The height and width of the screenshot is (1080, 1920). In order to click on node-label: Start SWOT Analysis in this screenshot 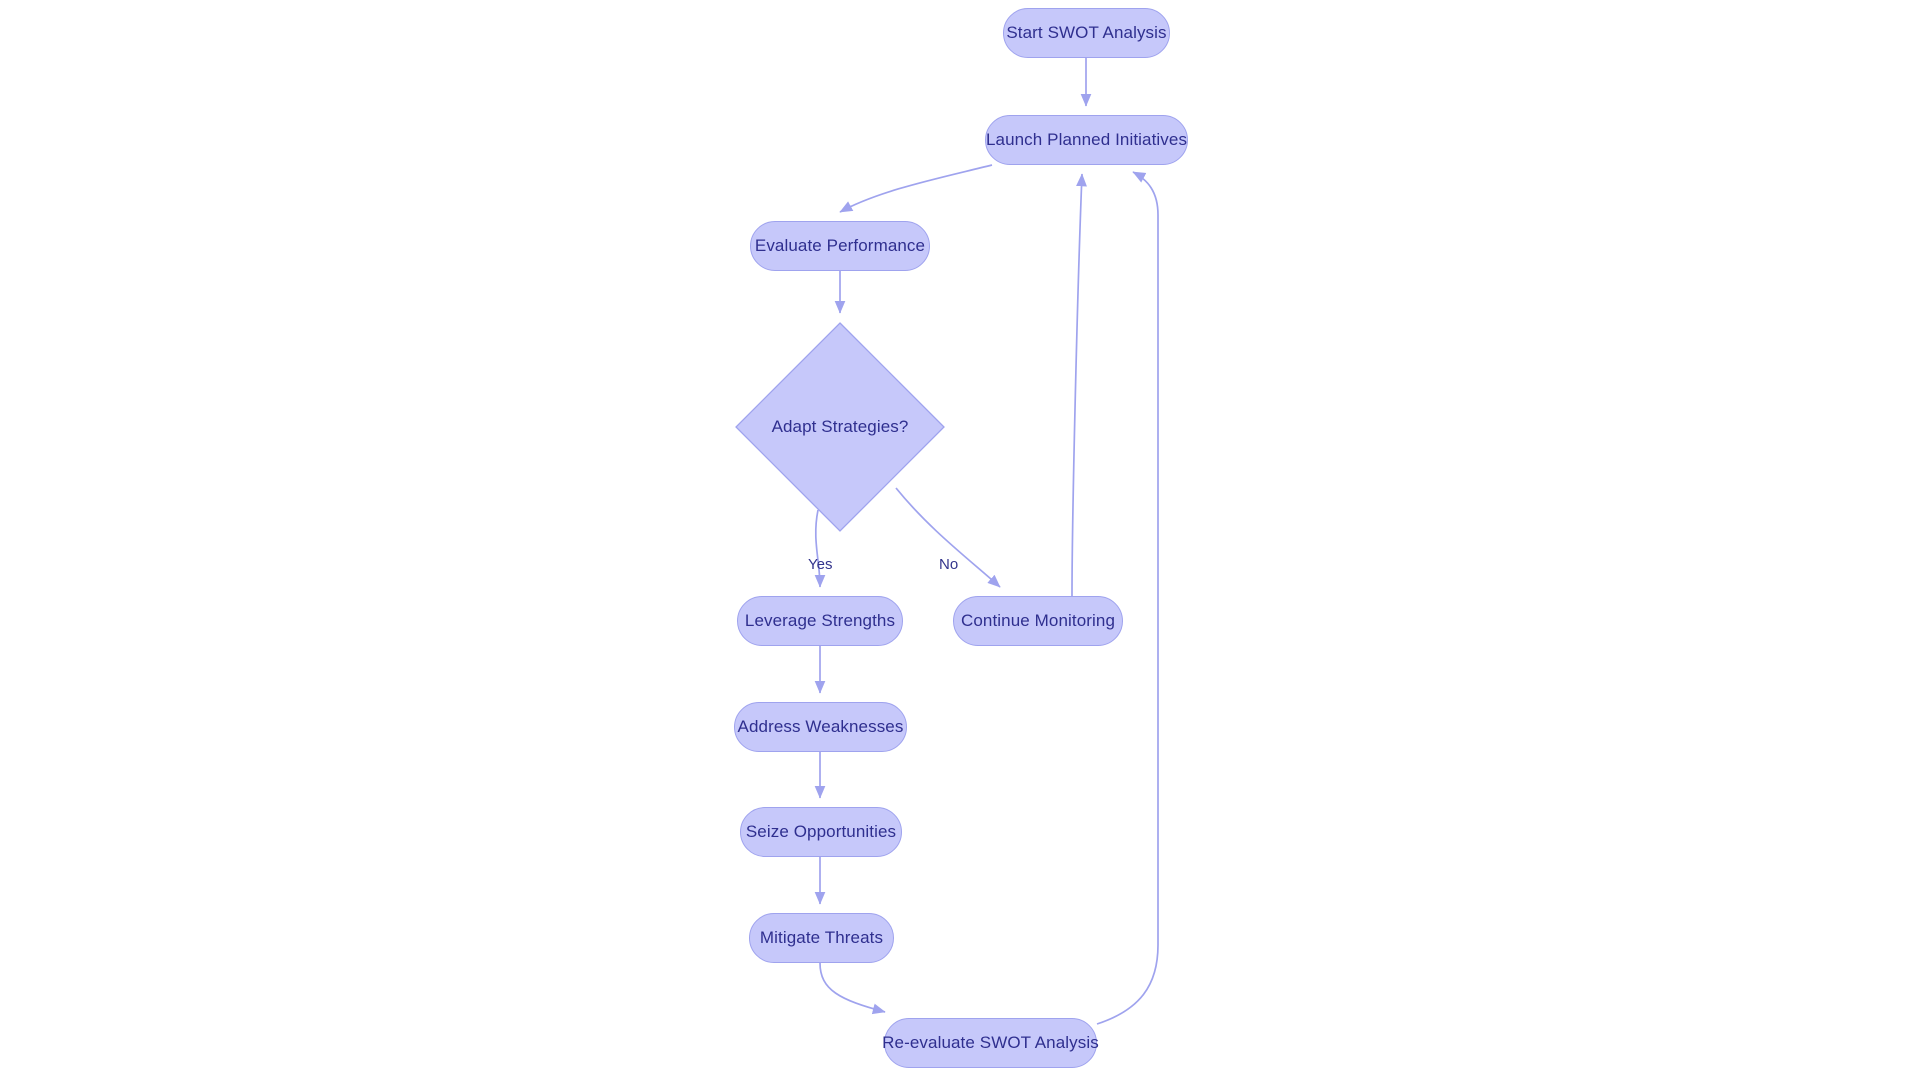, I will do `click(1086, 32)`.